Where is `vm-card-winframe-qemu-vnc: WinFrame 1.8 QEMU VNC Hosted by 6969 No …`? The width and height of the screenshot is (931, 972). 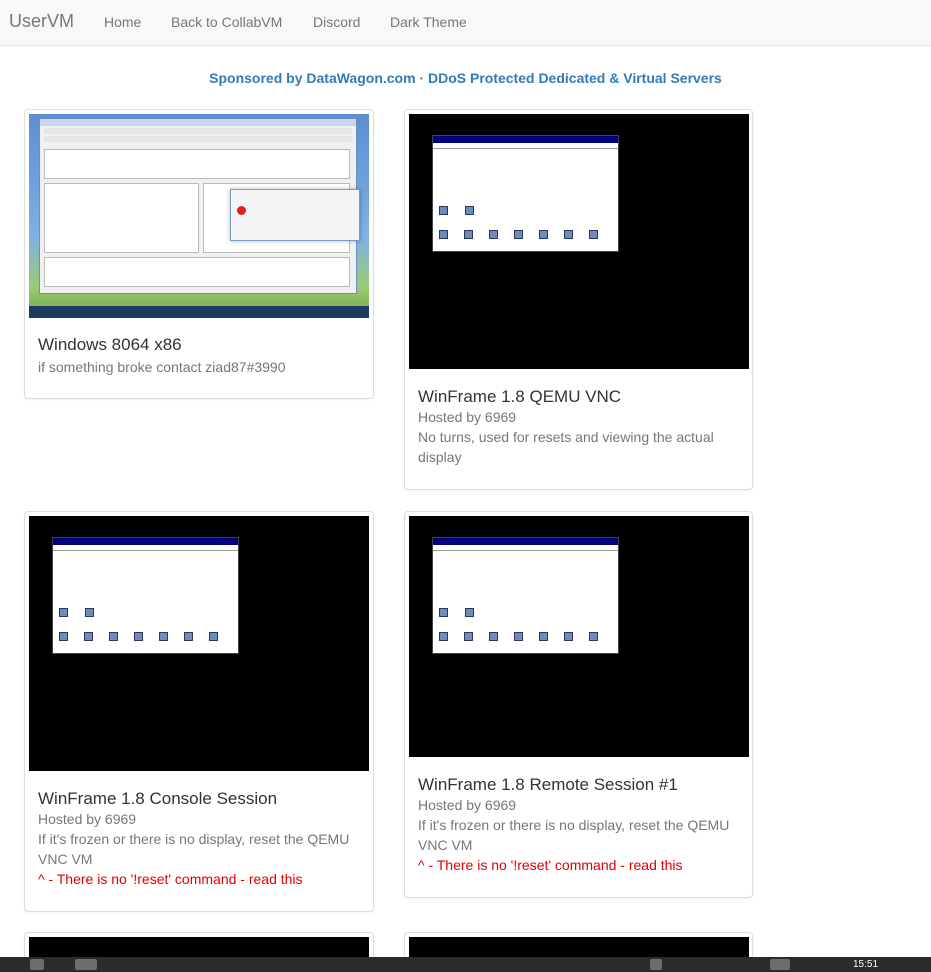
vm-card-winframe-qemu-vnc: WinFrame 1.8 QEMU VNC Hosted by 6969 No … is located at coordinates (578, 299).